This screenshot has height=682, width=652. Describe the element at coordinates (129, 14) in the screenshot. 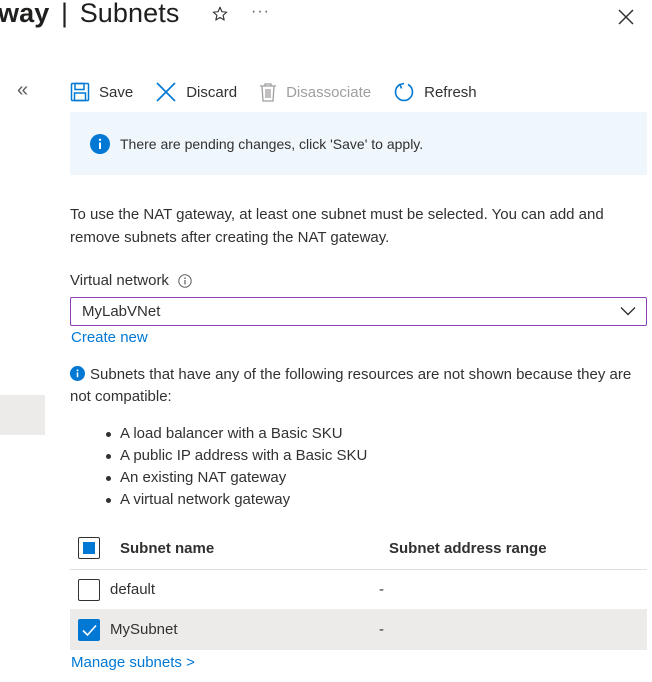

I see `page-title-main: Subnets` at that location.